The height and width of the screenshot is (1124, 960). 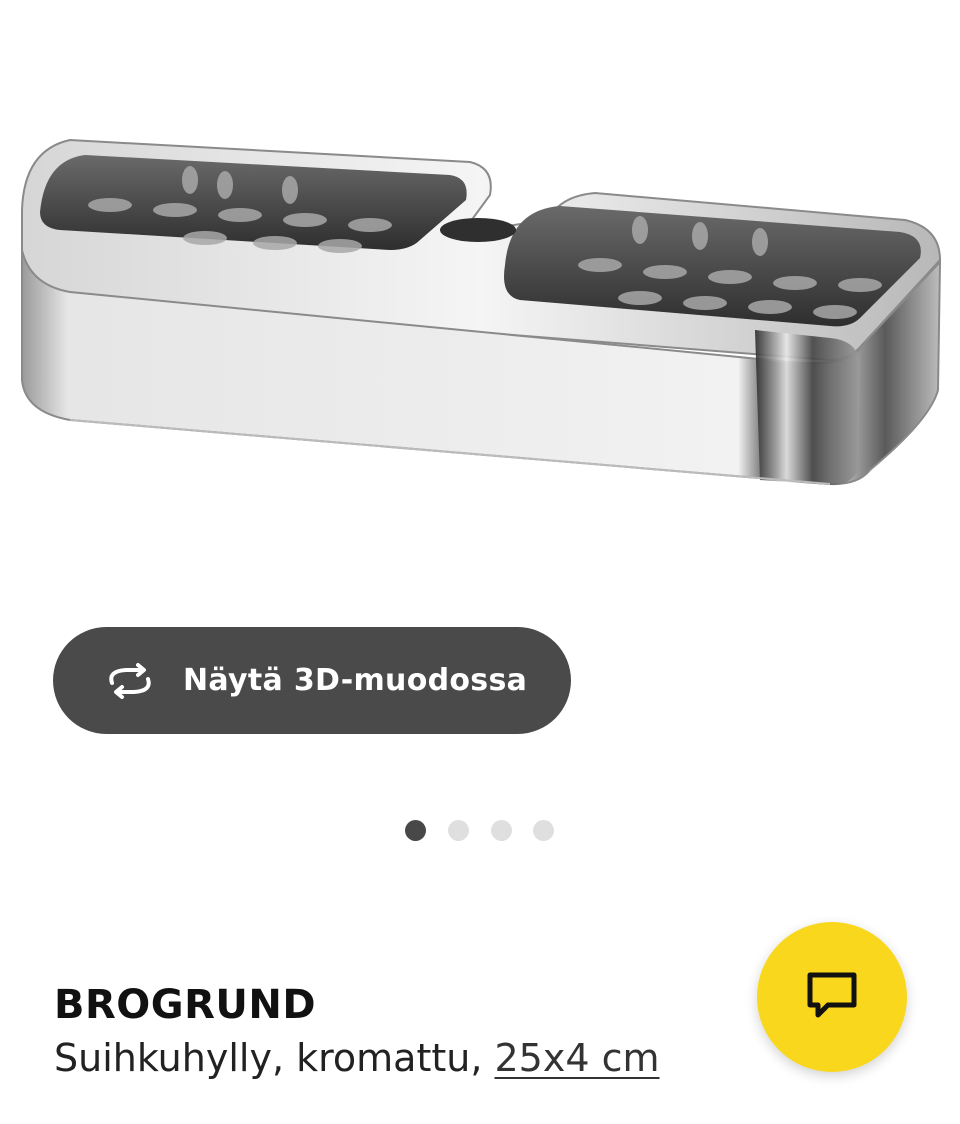 What do you see at coordinates (130, 681) in the screenshot?
I see `rotate-3d-icon` at bounding box center [130, 681].